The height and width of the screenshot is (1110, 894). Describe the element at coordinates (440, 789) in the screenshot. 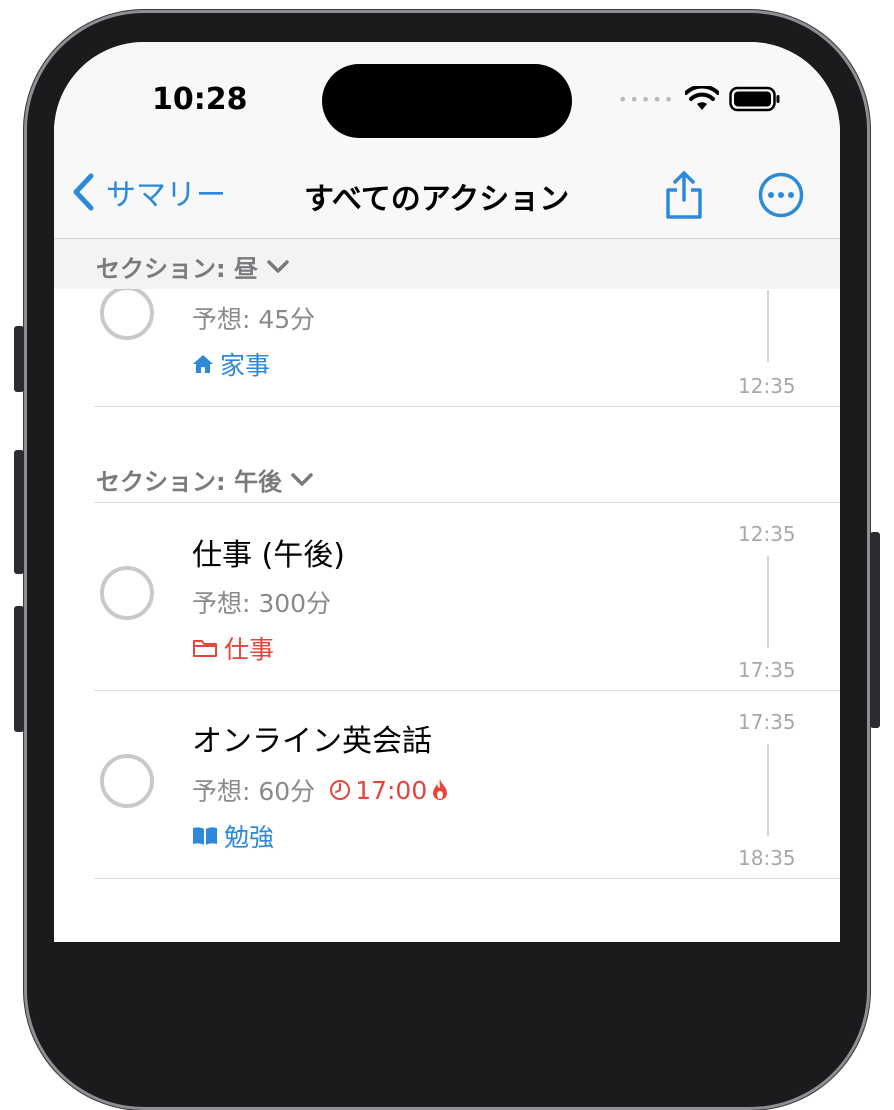

I see `flame-icon` at that location.